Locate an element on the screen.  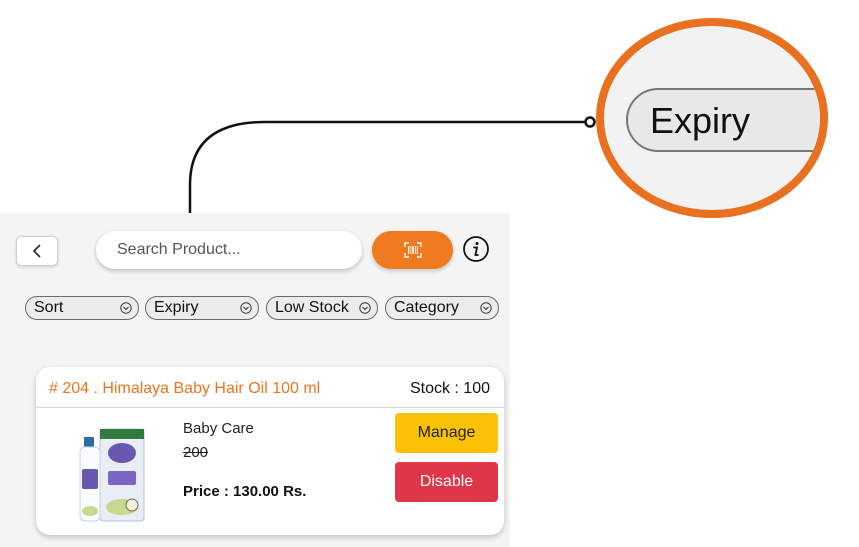
category-filter: Category is located at coordinates (442, 308).